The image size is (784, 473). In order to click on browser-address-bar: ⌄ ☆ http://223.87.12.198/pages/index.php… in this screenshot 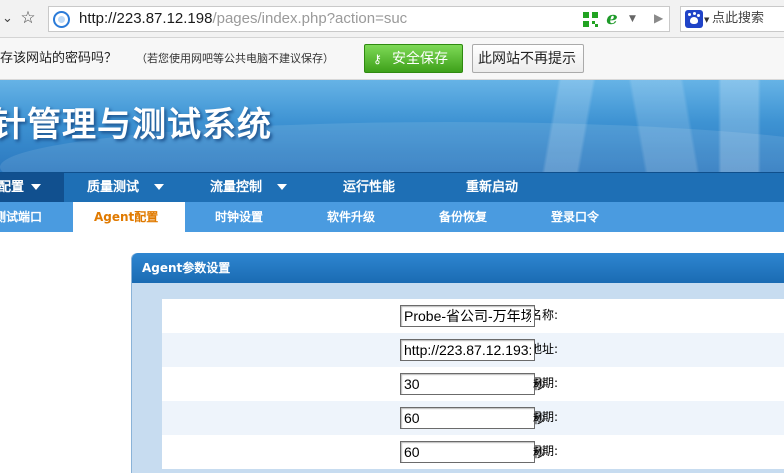, I will do `click(392, 19)`.